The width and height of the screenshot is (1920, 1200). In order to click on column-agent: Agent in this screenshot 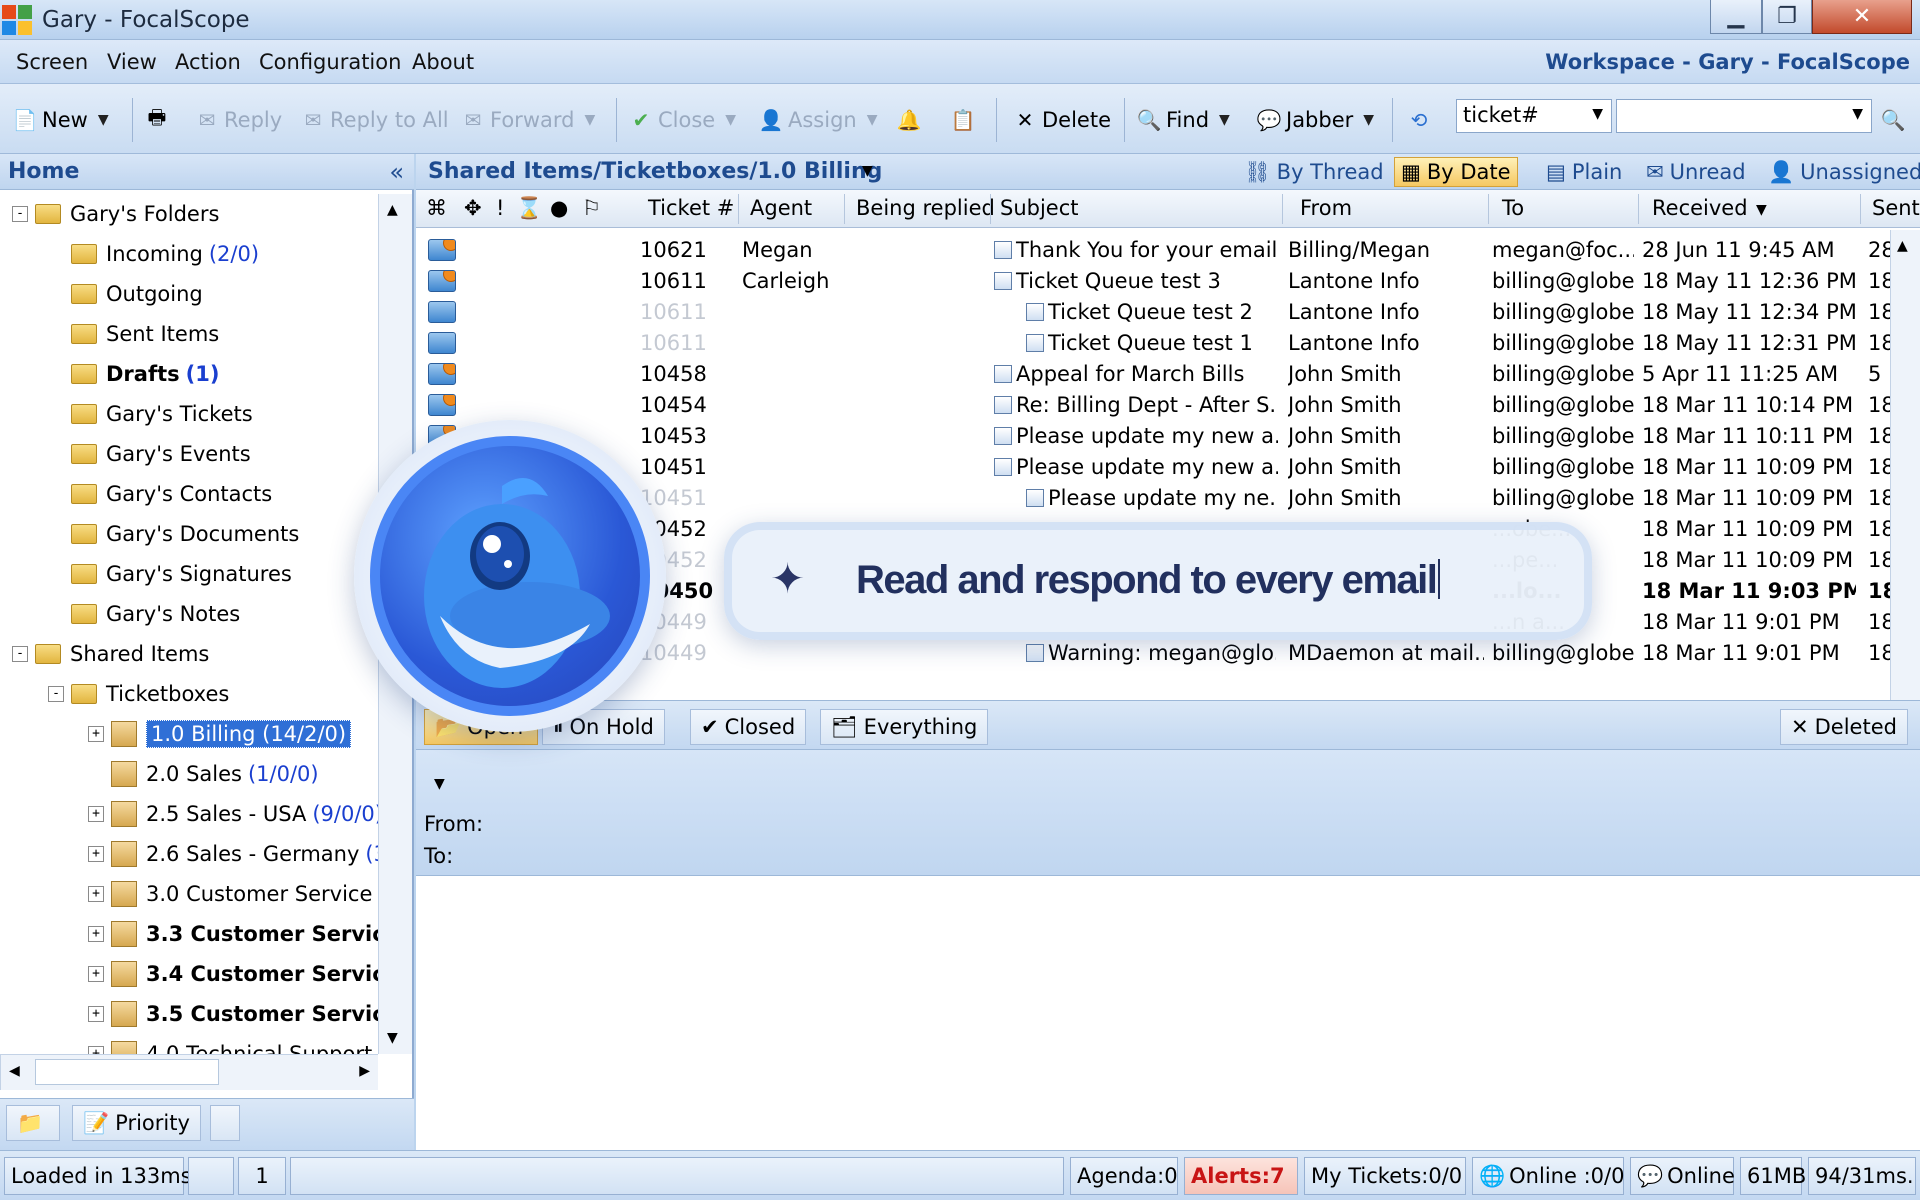, I will do `click(781, 208)`.